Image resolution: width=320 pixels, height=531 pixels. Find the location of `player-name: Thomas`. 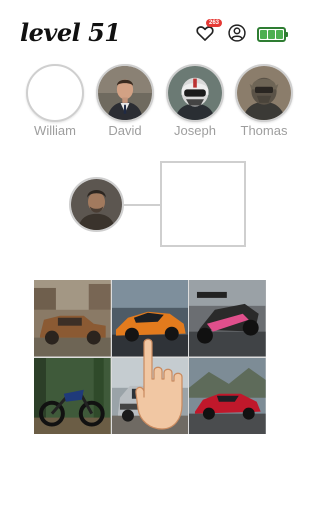

player-name: Thomas is located at coordinates (264, 130).